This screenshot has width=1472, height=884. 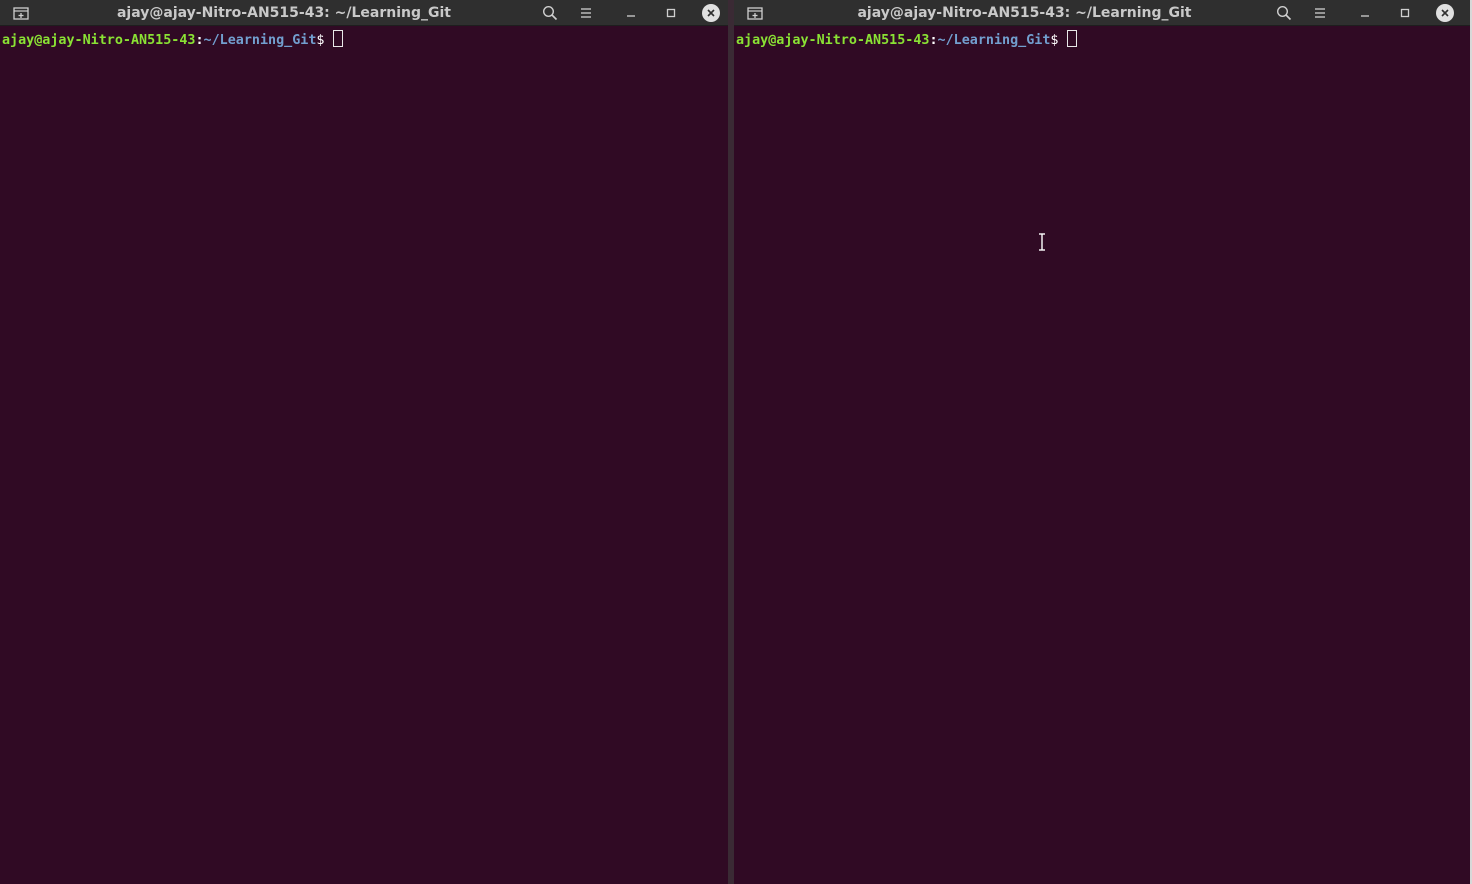 I want to click on ibeam-cursor-icon, so click(x=1042, y=242).